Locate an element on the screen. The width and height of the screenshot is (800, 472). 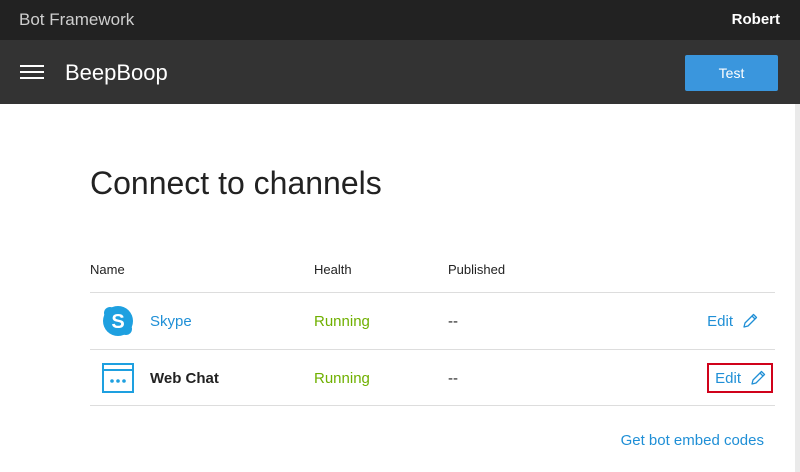
channel-name-skype: Skype is located at coordinates (171, 321).